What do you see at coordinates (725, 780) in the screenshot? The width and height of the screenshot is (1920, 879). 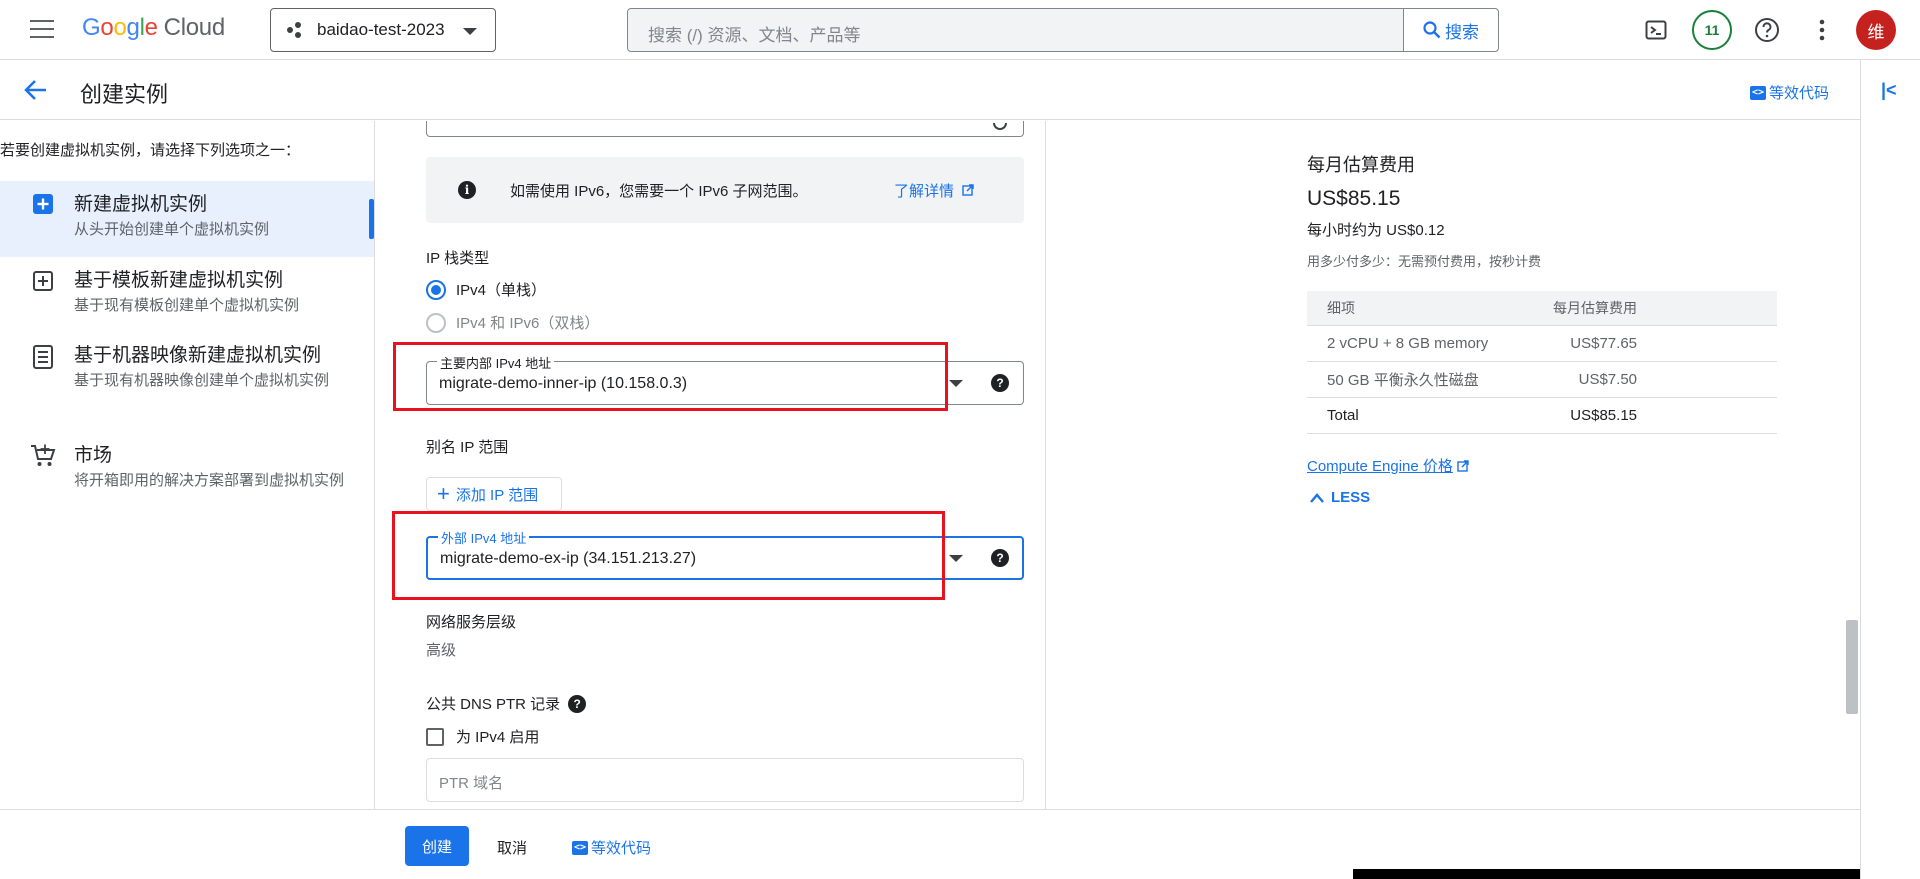 I see `ptr-domain-input: PTR 域名` at bounding box center [725, 780].